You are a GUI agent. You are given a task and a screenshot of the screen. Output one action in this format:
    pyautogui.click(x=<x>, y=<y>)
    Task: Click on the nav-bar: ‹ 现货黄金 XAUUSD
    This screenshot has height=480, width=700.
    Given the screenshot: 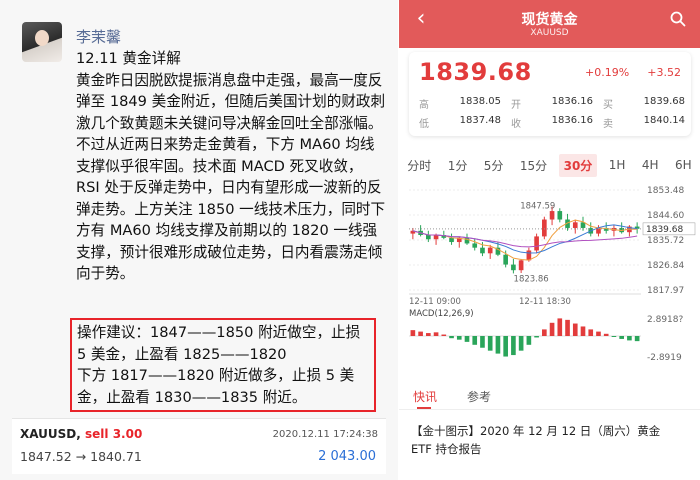 What is the action you would take?
    pyautogui.click(x=549, y=24)
    